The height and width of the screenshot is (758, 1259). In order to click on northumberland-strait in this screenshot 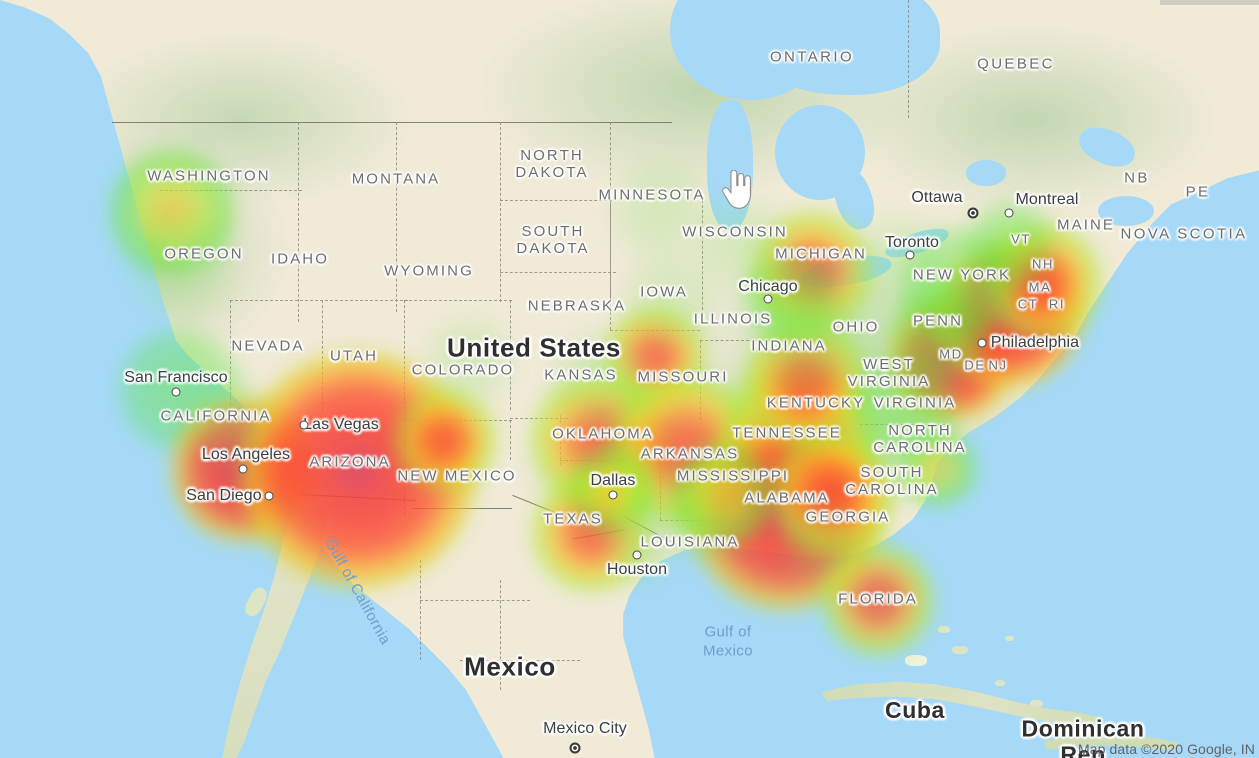, I will do `click(1126, 211)`.